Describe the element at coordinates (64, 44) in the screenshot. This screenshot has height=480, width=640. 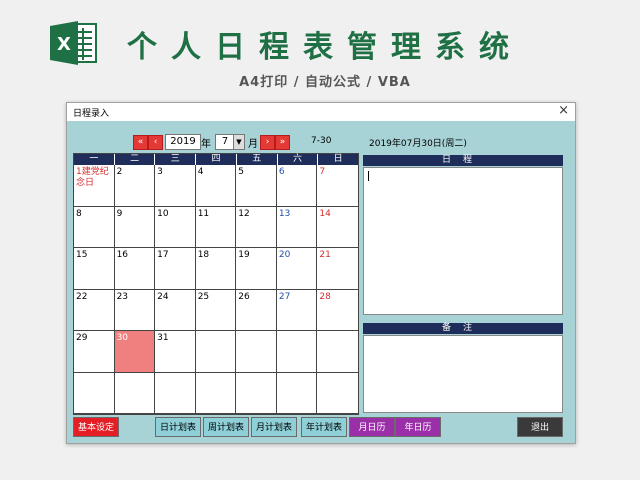
I see `svg-text: X` at that location.